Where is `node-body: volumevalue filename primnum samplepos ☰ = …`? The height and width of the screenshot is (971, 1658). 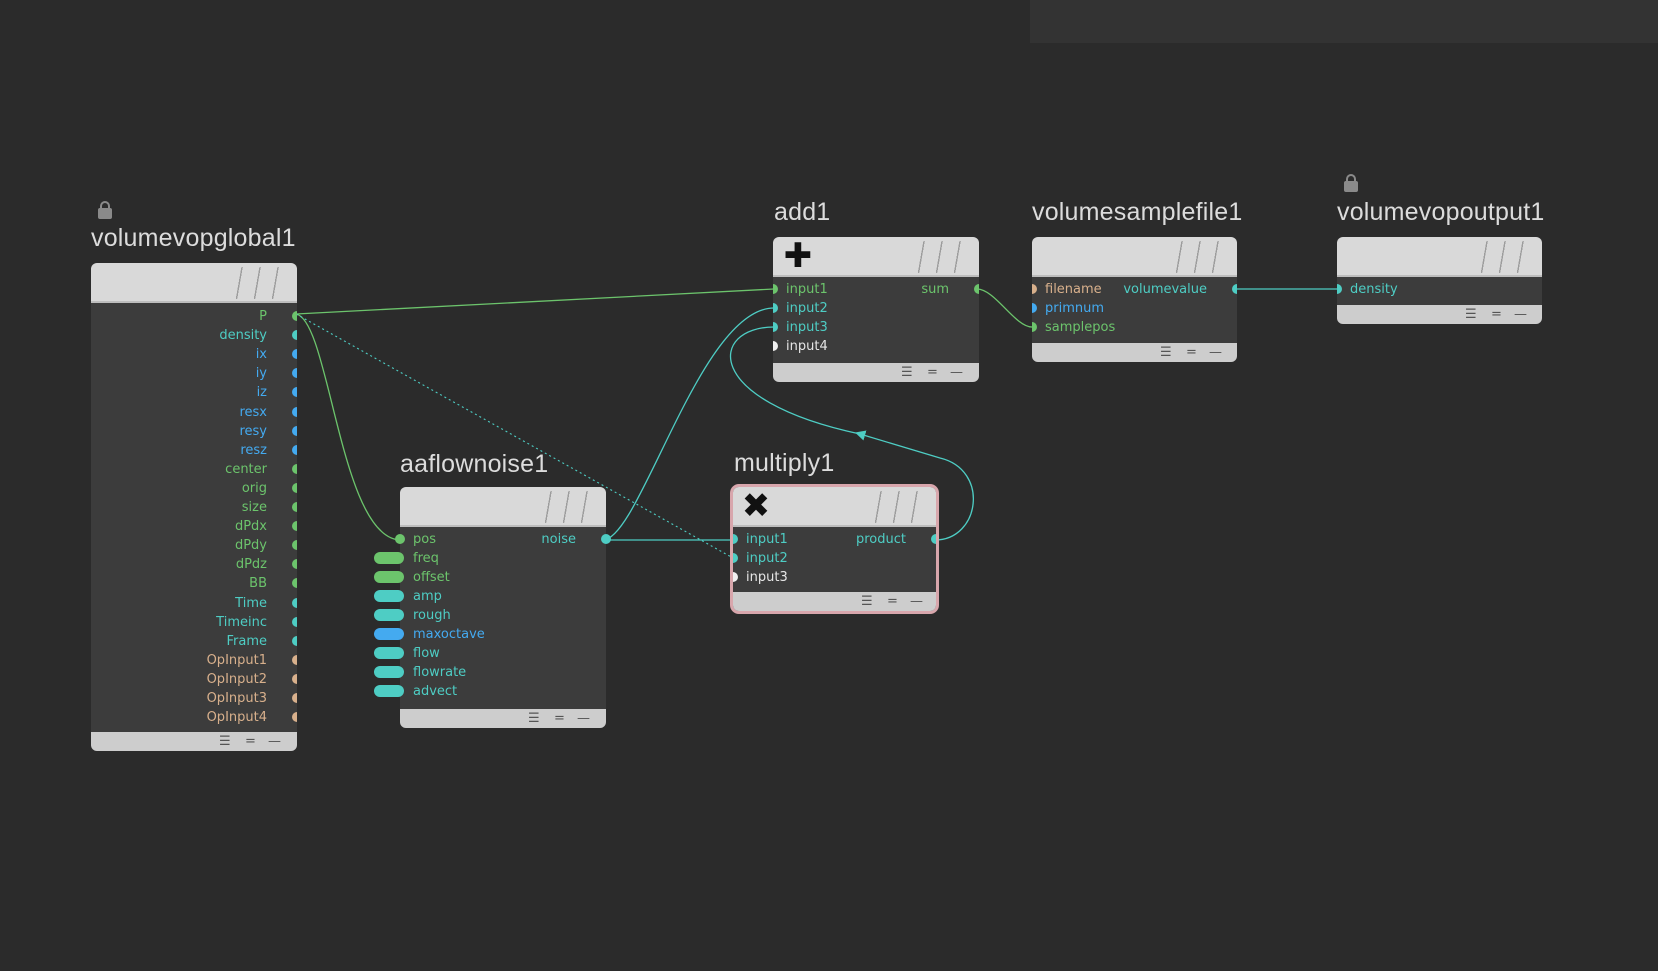
node-body: volumevalue filename primnum samplepos ☰ = … is located at coordinates (1134, 299).